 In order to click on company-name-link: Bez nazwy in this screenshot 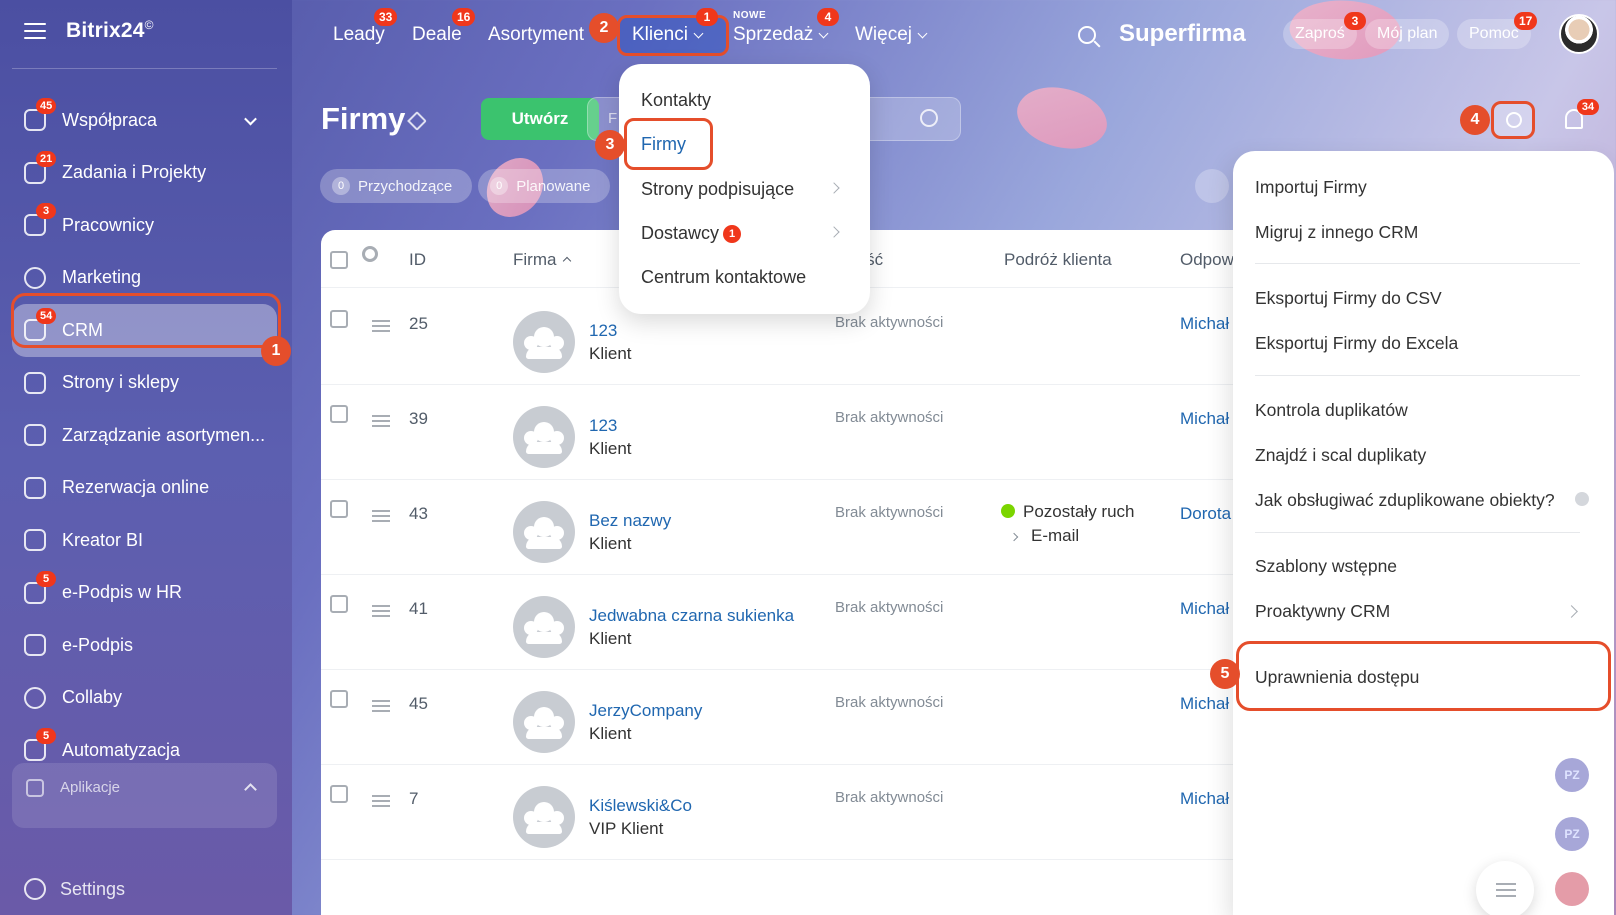, I will do `click(630, 521)`.